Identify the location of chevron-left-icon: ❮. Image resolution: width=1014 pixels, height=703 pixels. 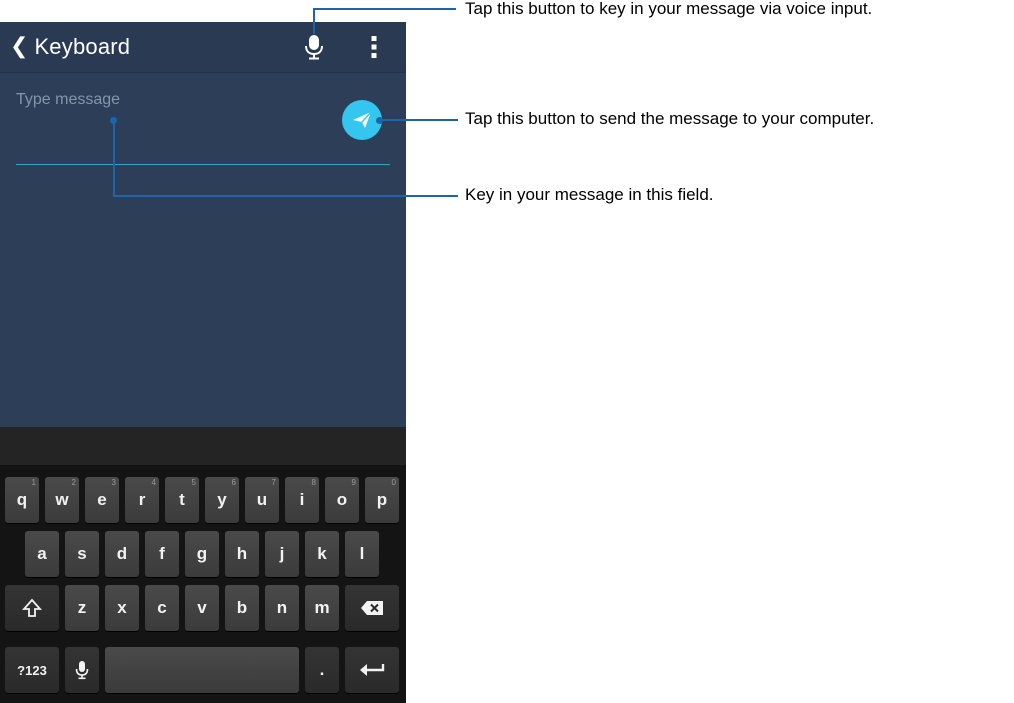
(19, 46).